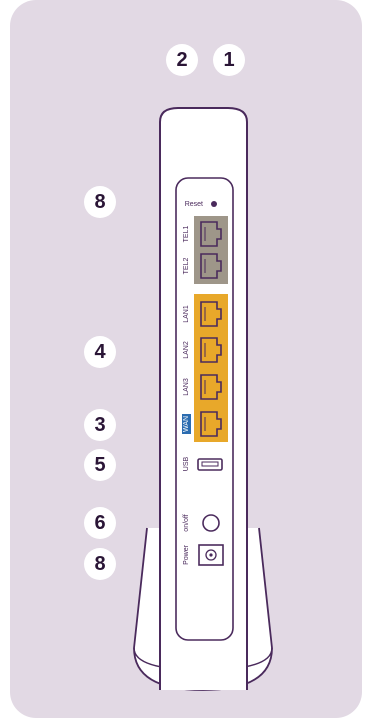 The width and height of the screenshot is (365, 728). Describe the element at coordinates (214, 204) in the screenshot. I see `reset-button` at that location.